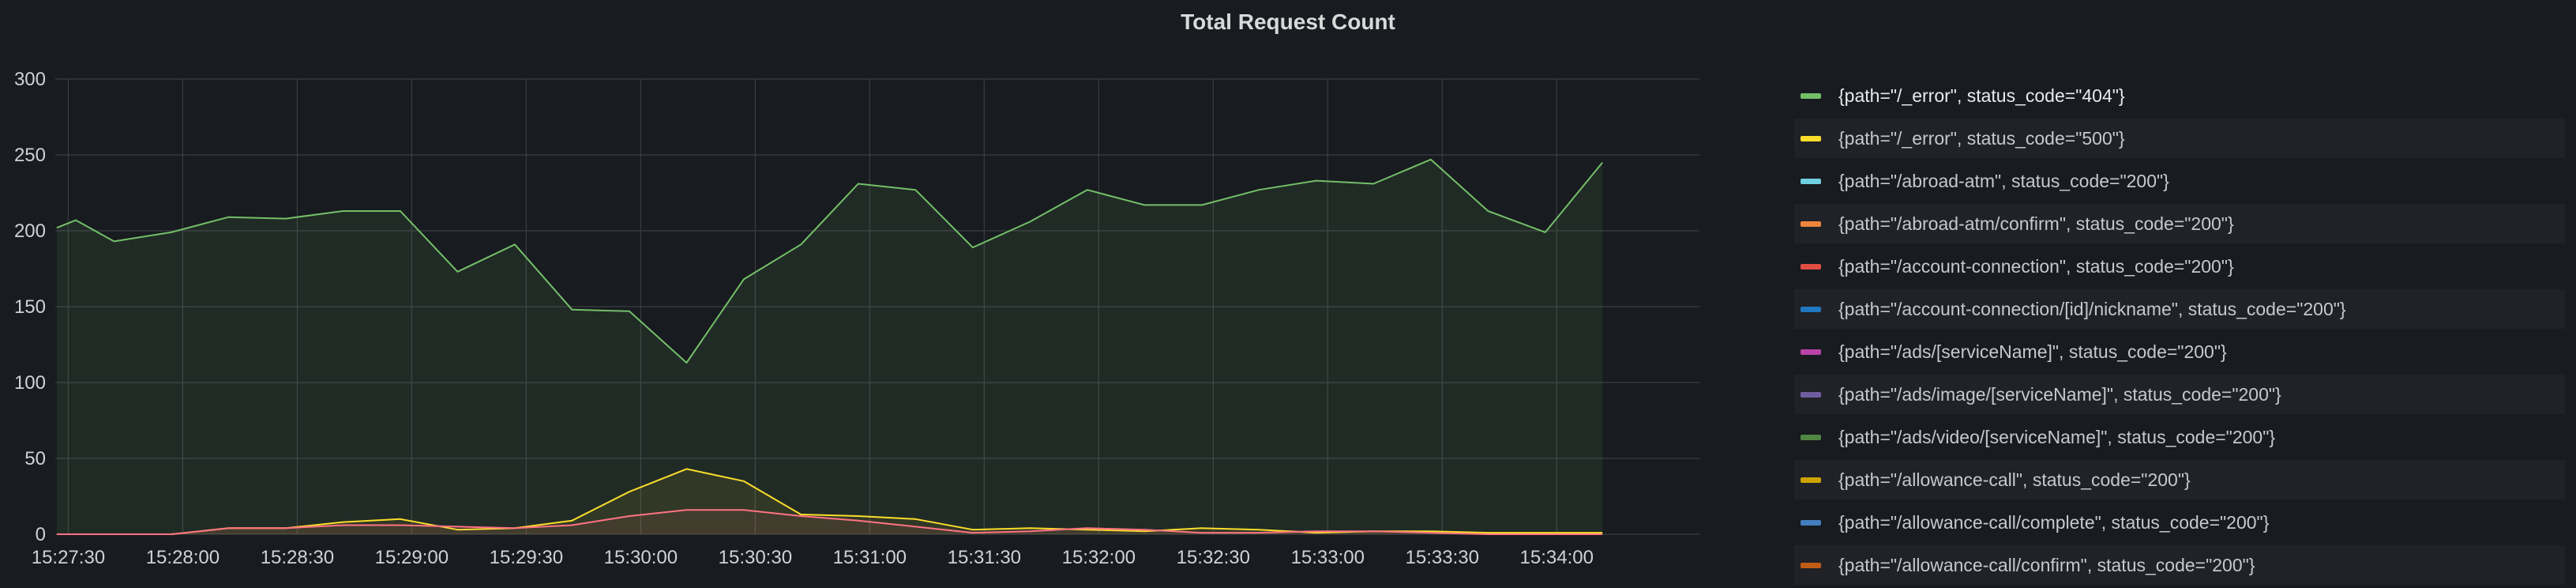 The height and width of the screenshot is (588, 2576). What do you see at coordinates (1099, 557) in the screenshot?
I see `x-tick-label: 15:32:00` at bounding box center [1099, 557].